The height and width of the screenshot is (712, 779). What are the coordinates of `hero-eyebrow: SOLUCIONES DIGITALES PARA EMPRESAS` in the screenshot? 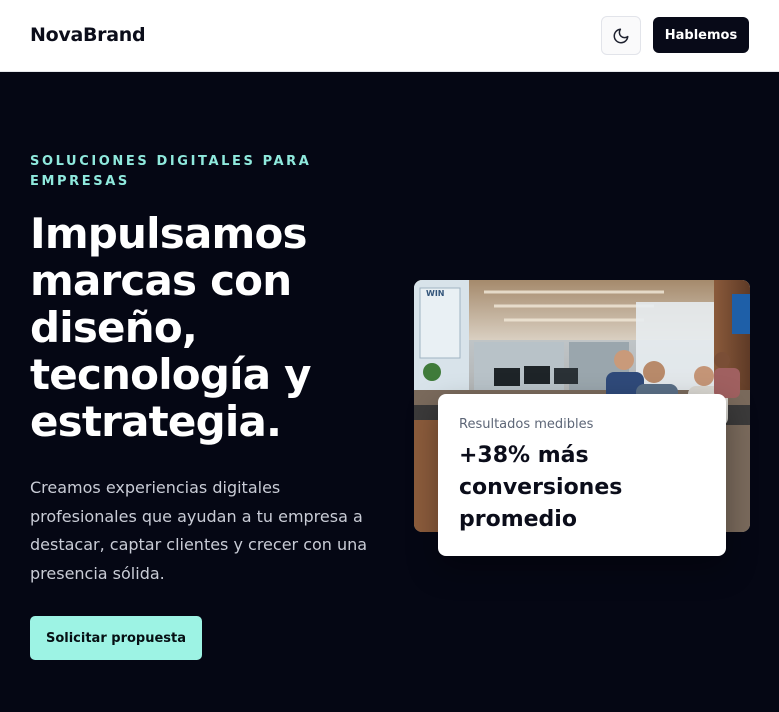 It's located at (171, 171).